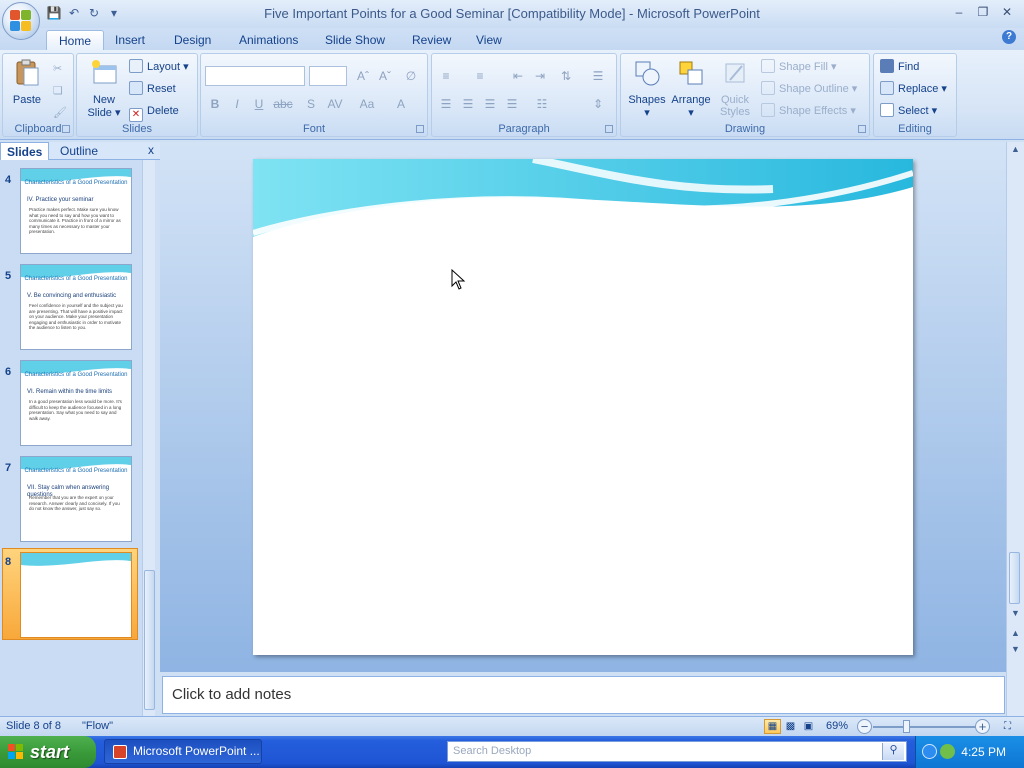 This screenshot has width=1024, height=768. Describe the element at coordinates (468, 104) in the screenshot. I see `align-center-icon: ☰` at that location.